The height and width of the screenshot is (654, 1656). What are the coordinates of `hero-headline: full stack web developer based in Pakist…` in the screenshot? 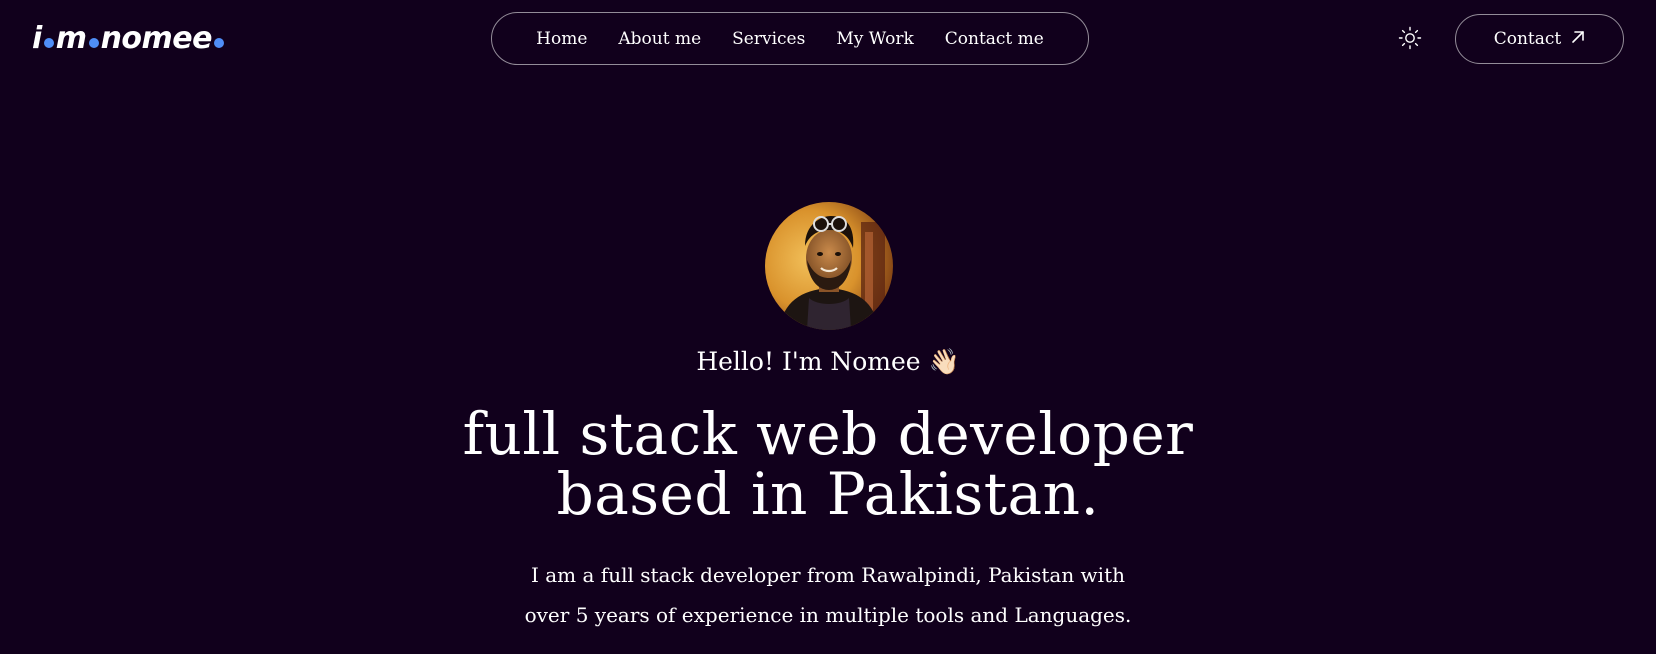 It's located at (828, 464).